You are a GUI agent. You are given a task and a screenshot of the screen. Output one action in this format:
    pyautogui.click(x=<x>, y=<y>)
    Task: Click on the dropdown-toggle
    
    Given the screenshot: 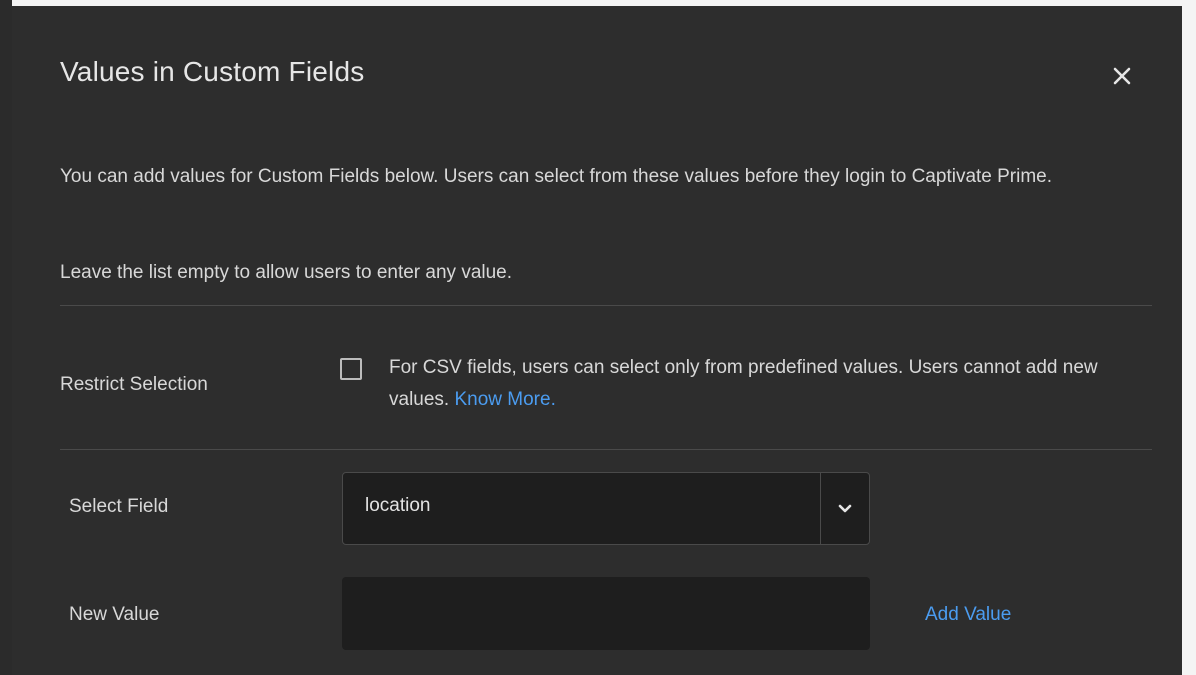 What is the action you would take?
    pyautogui.click(x=845, y=508)
    